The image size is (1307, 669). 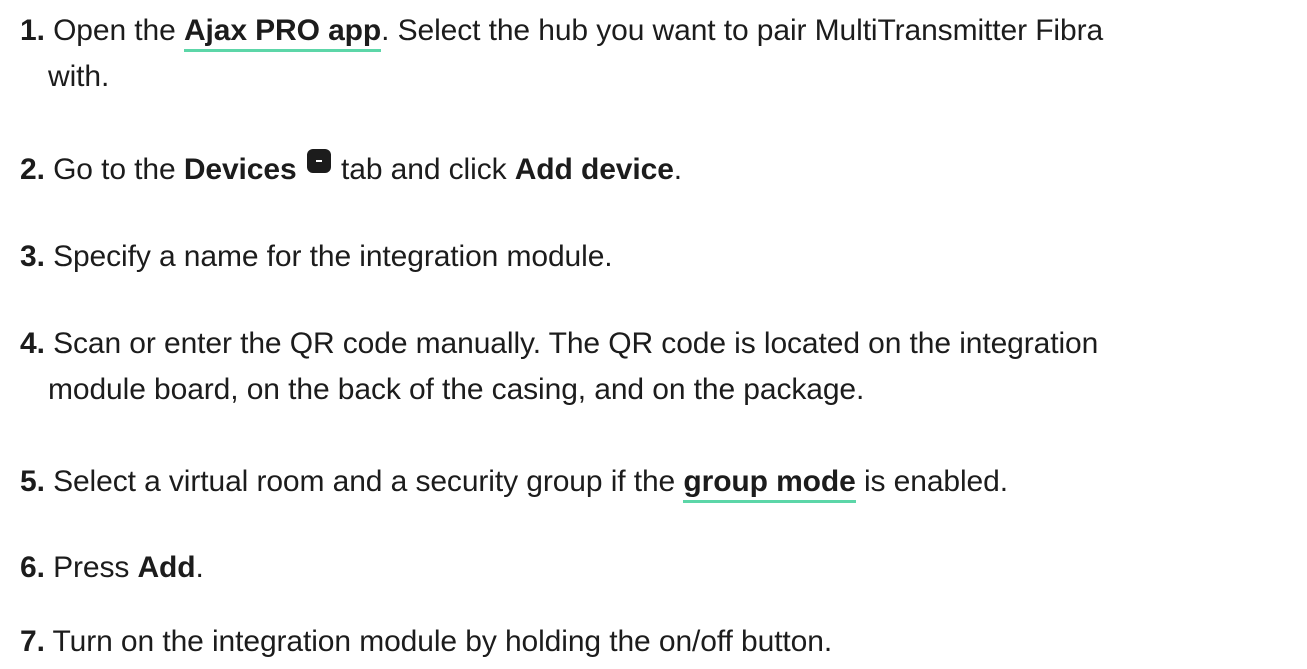 What do you see at coordinates (114, 169) in the screenshot?
I see `step-text: Go to the` at bounding box center [114, 169].